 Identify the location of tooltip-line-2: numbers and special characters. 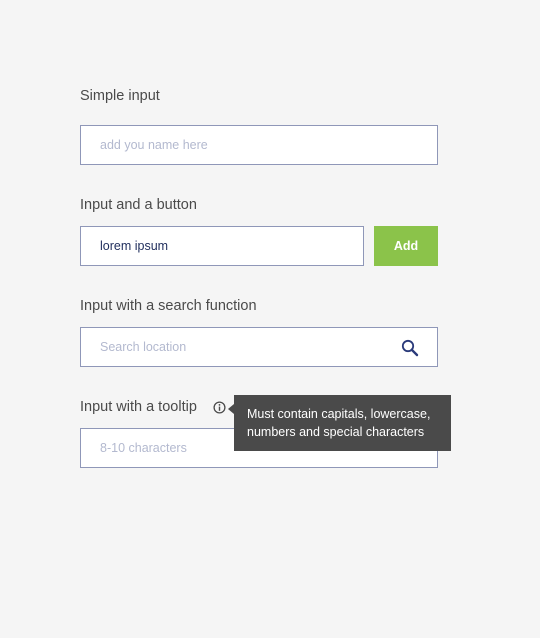
(336, 432).